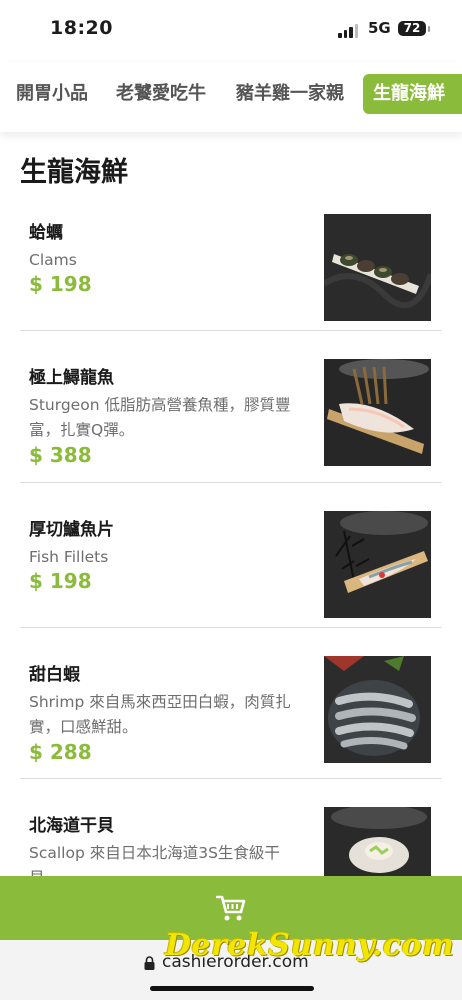 Image resolution: width=462 pixels, height=1000 pixels. Describe the element at coordinates (377, 564) in the screenshot. I see `fish-fillet-photo` at that location.